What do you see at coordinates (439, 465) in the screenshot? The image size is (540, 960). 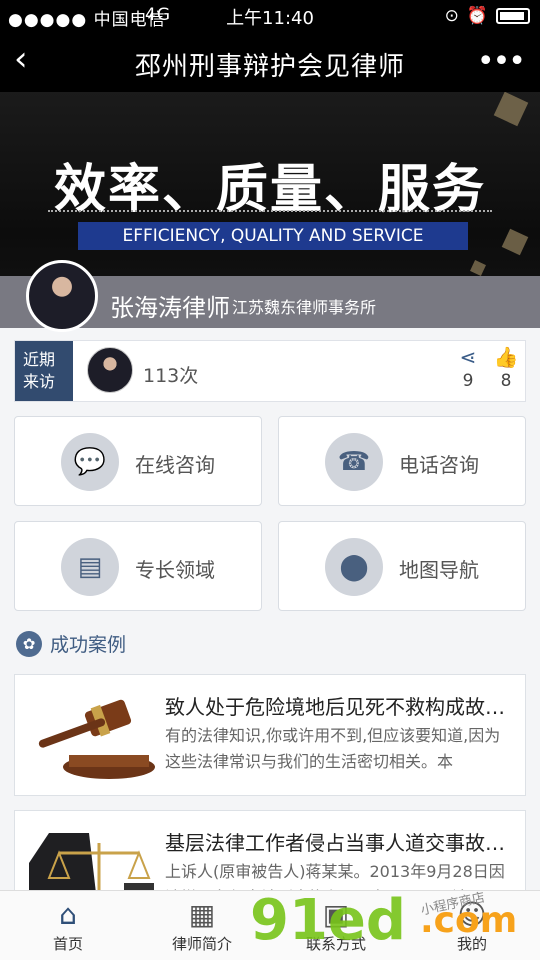 I see `phone-consult-label: 电话咨询` at bounding box center [439, 465].